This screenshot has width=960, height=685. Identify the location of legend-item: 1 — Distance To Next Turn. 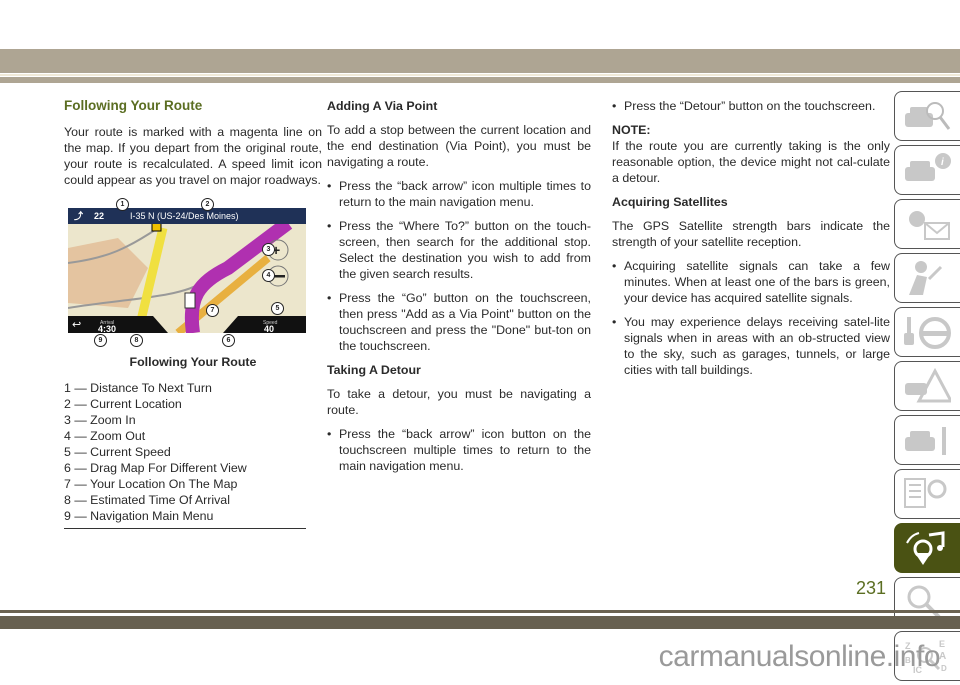
(138, 388).